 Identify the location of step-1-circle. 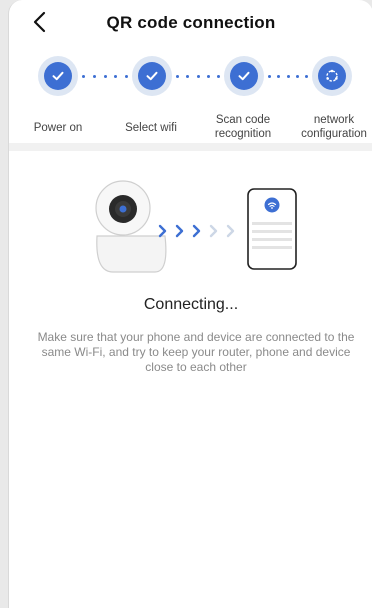
(58, 76).